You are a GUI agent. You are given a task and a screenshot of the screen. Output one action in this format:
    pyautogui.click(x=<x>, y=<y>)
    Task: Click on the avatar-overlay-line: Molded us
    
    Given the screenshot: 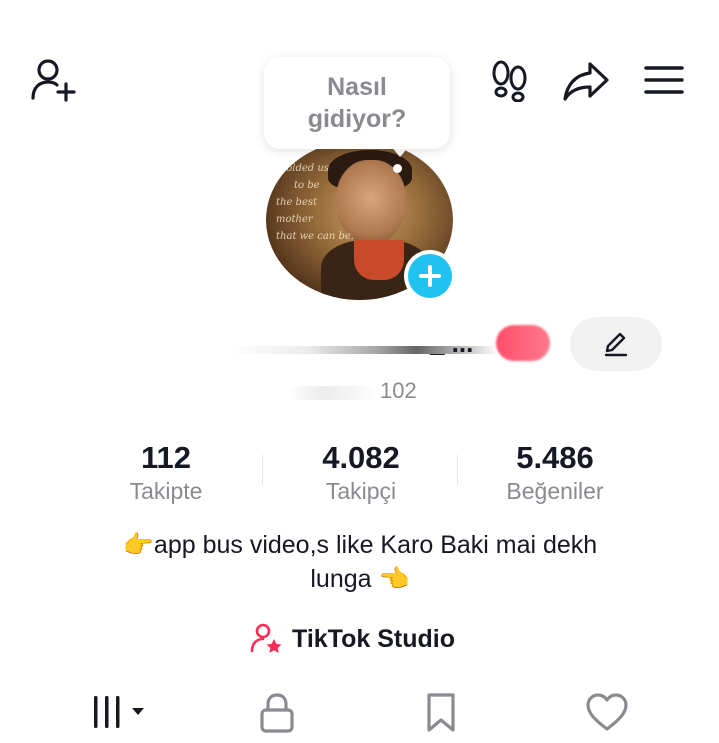 What is the action you would take?
    pyautogui.click(x=302, y=168)
    